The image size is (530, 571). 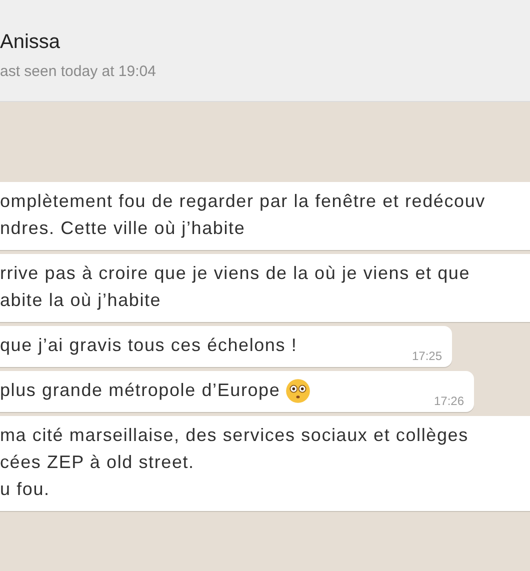 I want to click on contact-name: Anissa, so click(x=31, y=42).